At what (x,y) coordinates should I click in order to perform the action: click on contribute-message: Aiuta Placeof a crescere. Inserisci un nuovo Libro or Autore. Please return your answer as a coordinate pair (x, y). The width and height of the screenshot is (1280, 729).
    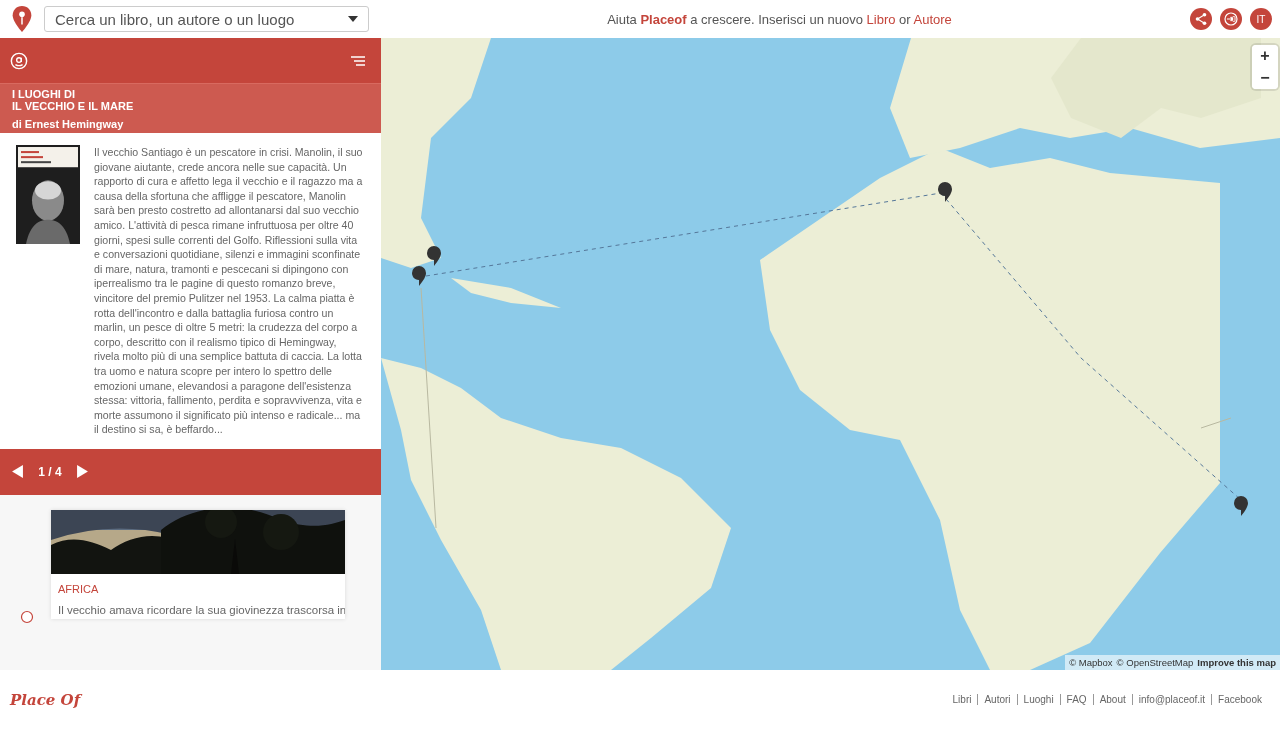
    Looking at the image, I should click on (779, 19).